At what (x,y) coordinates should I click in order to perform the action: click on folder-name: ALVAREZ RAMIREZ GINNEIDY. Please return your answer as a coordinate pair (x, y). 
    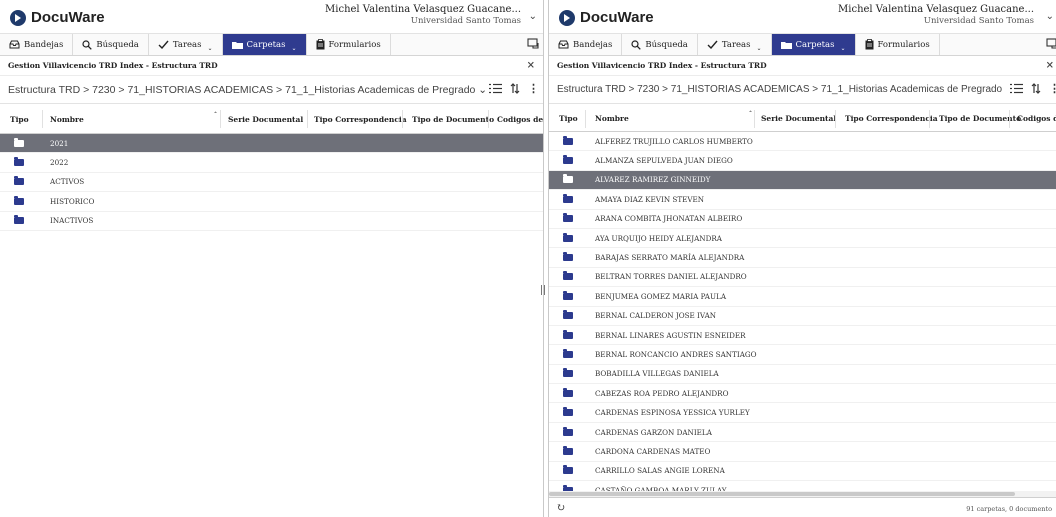
    Looking at the image, I should click on (653, 180).